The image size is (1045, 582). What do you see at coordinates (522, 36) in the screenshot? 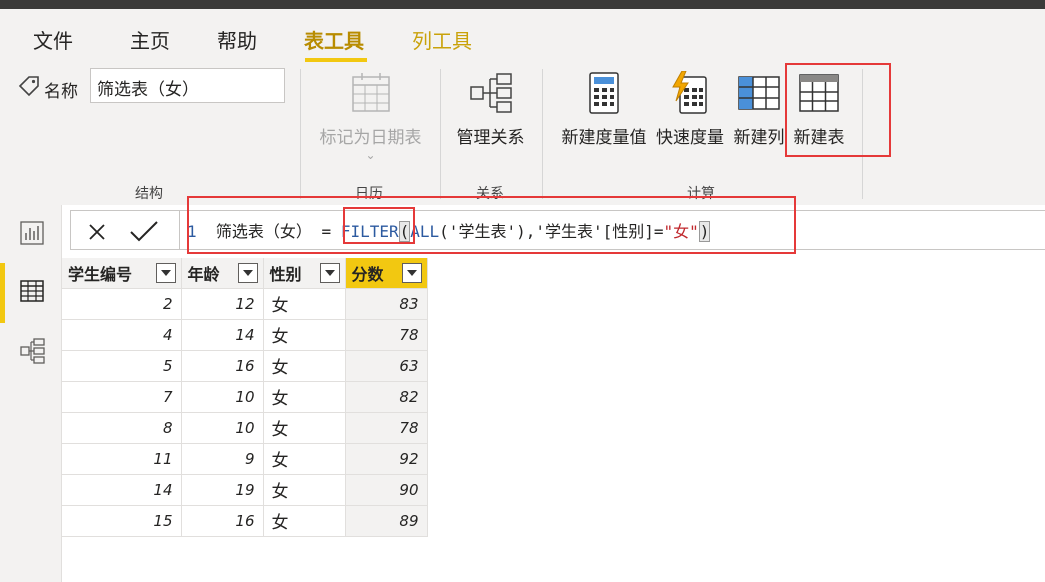
I see `menu-tabs: 文件 主页 帮助 表工具 列工具` at bounding box center [522, 36].